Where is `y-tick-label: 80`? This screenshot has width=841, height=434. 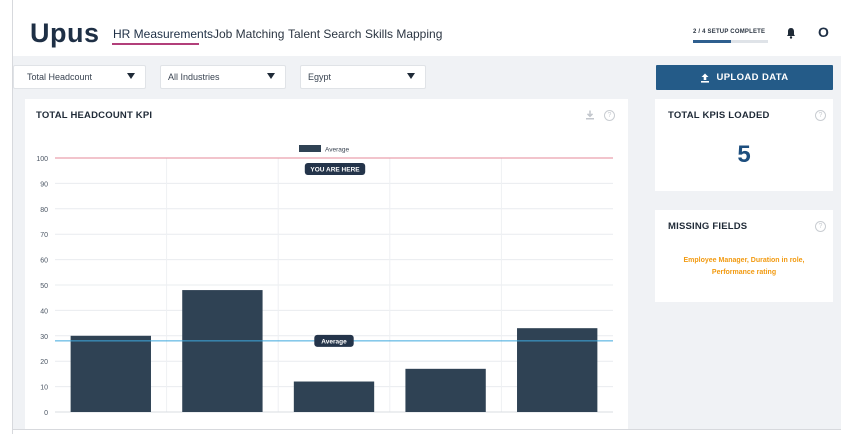 y-tick-label: 80 is located at coordinates (44, 210).